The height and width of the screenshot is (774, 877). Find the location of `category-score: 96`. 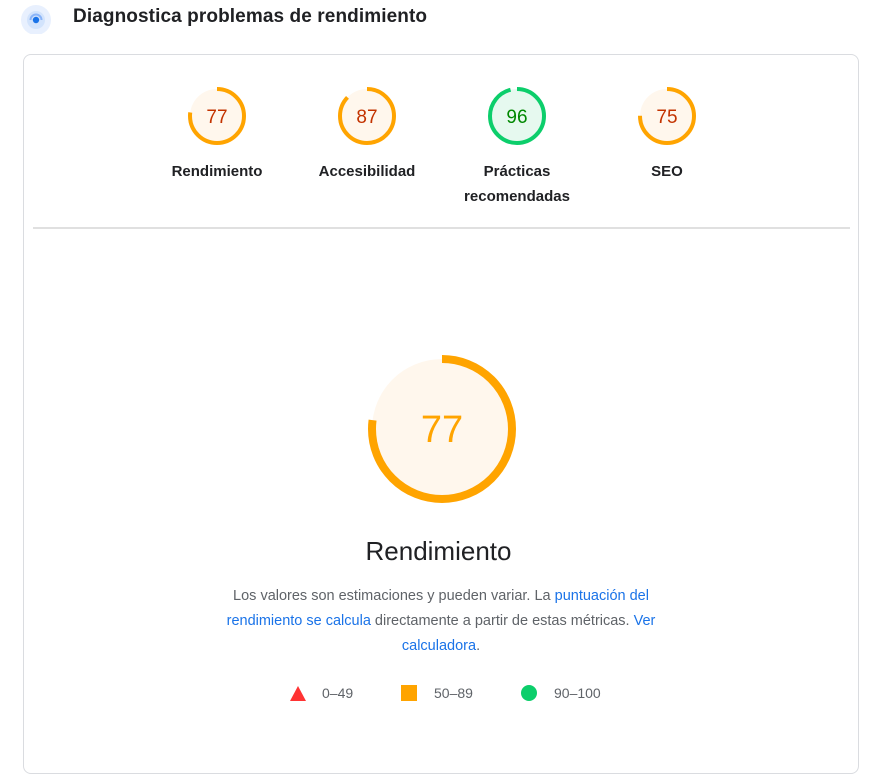

category-score: 96 is located at coordinates (516, 117).